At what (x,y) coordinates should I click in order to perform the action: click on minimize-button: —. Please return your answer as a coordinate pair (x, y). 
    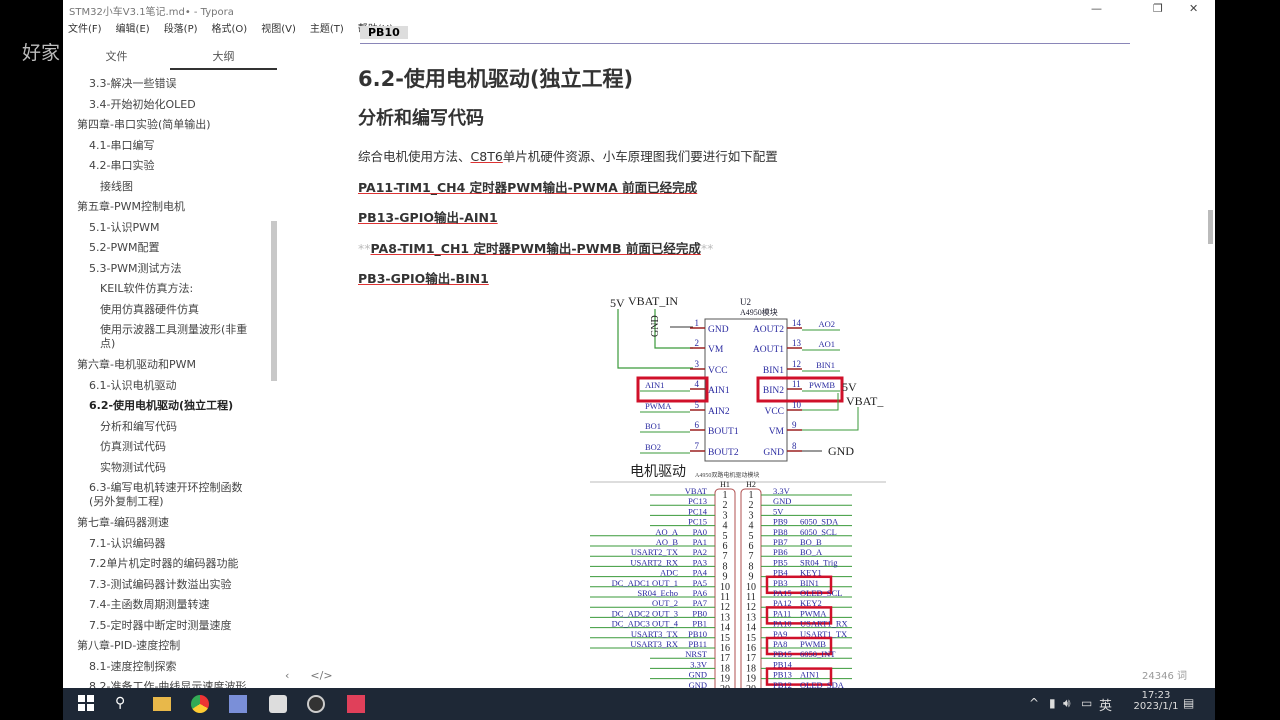
    Looking at the image, I should click on (1096, 8).